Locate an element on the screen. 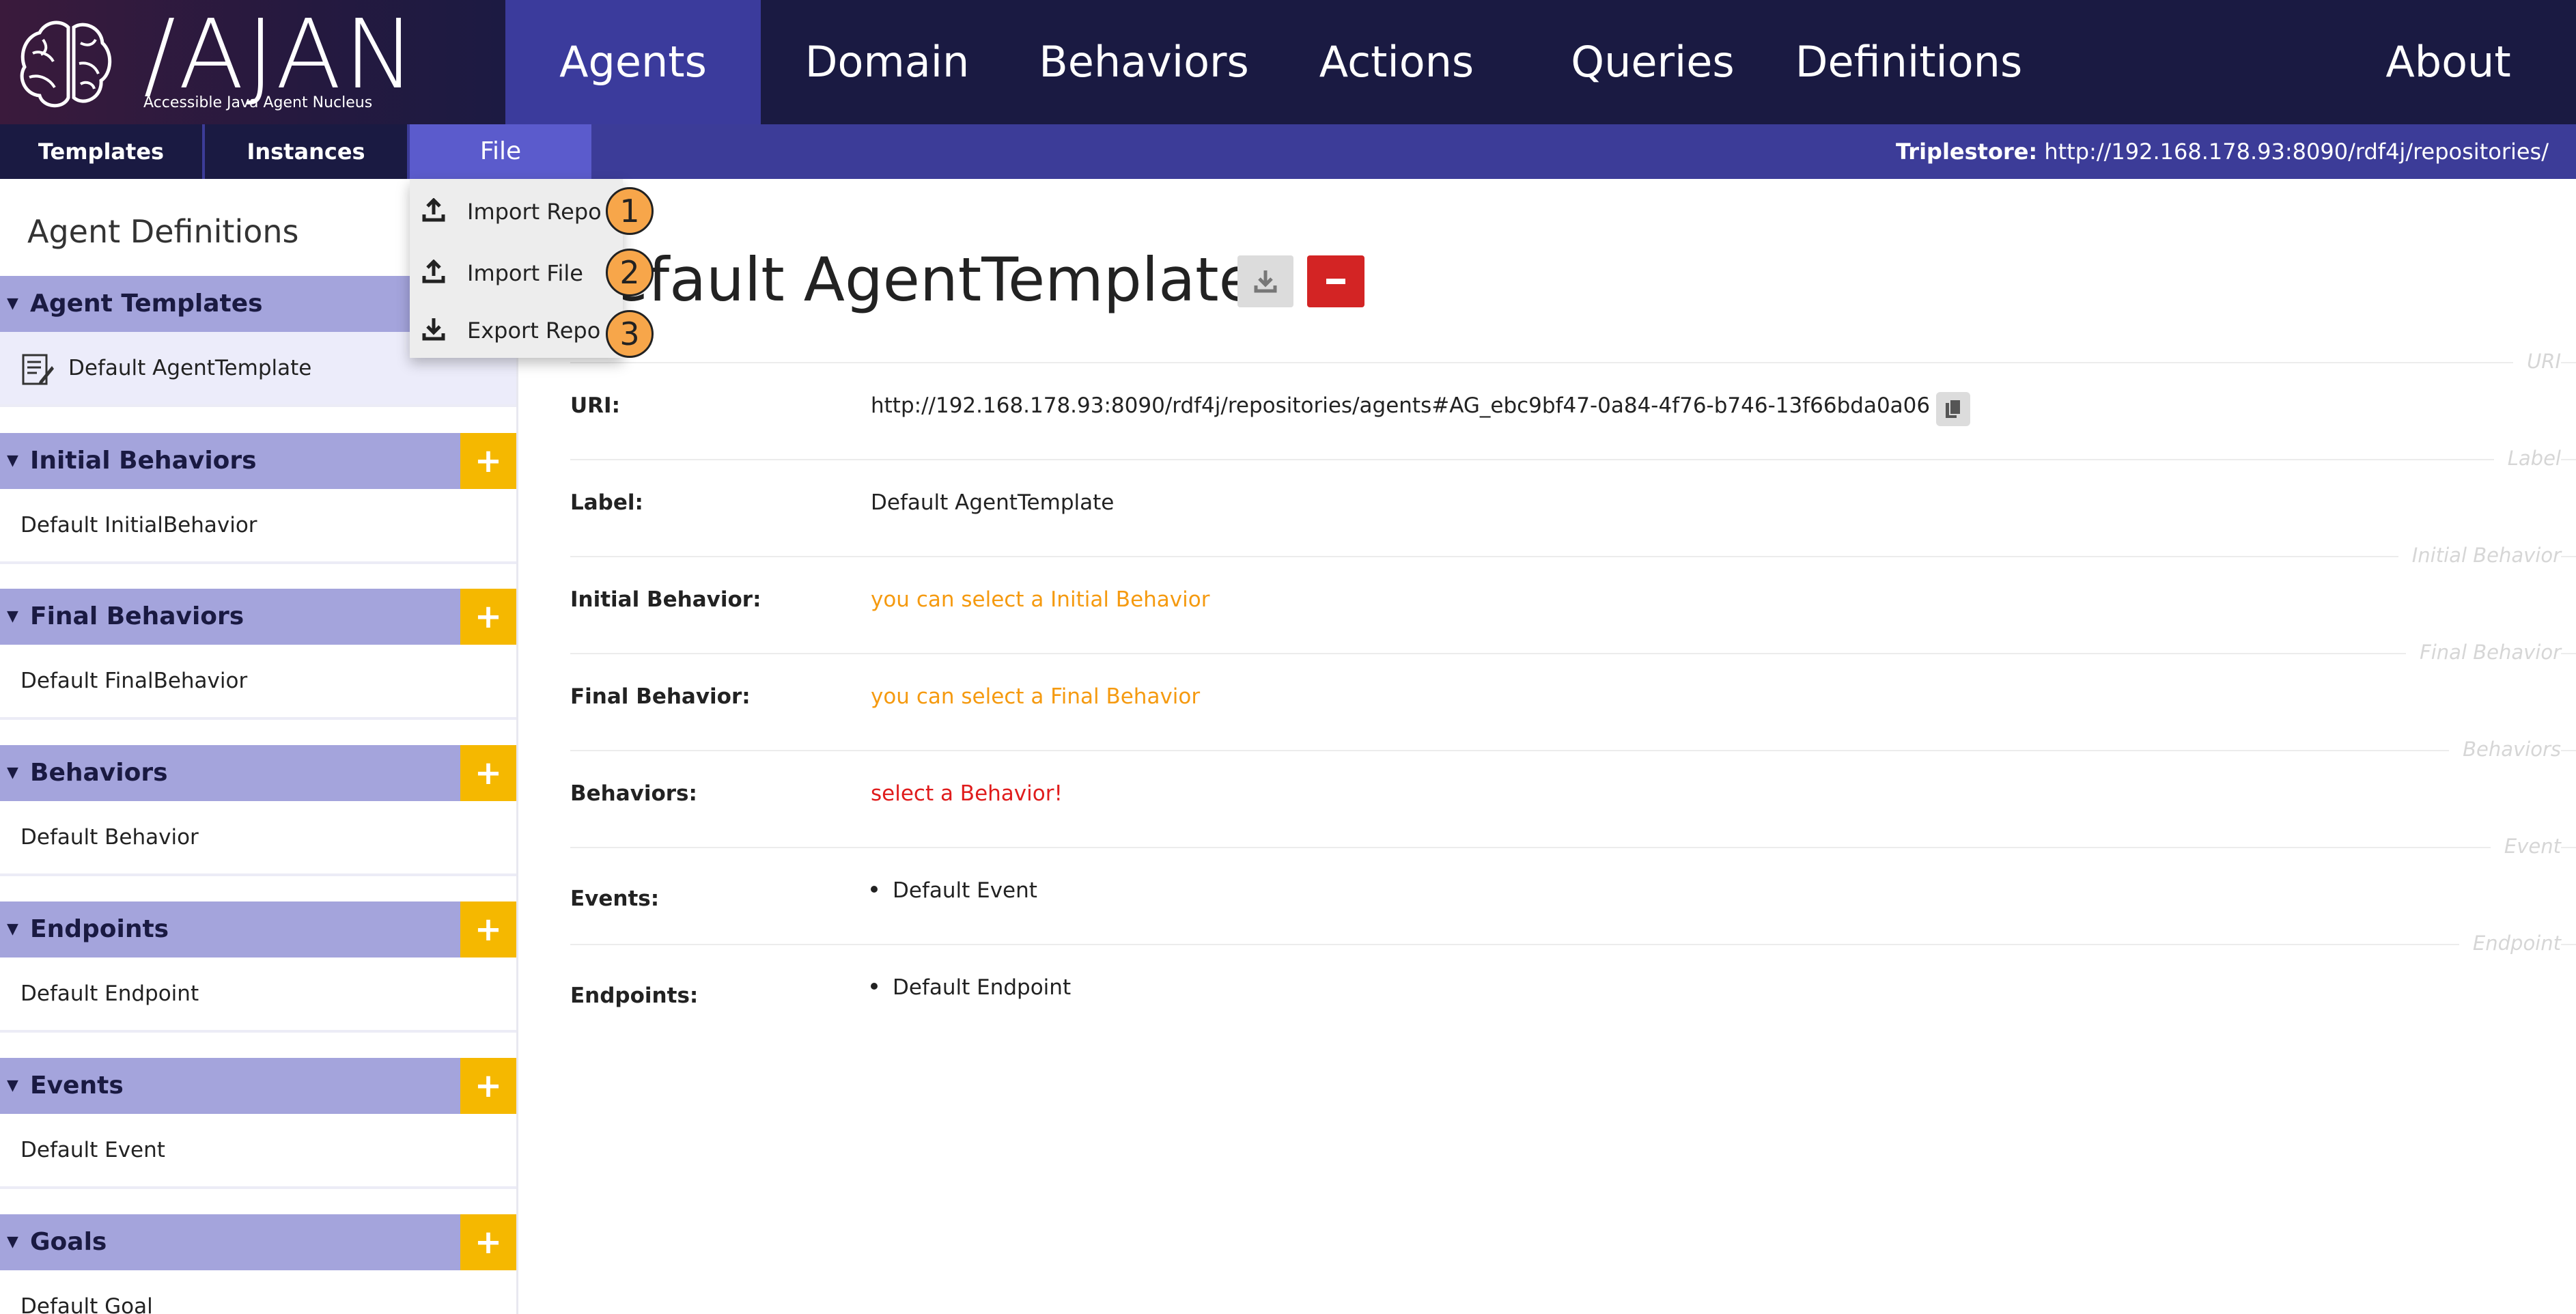 Image resolution: width=2576 pixels, height=1314 pixels. delete-button is located at coordinates (1335, 281).